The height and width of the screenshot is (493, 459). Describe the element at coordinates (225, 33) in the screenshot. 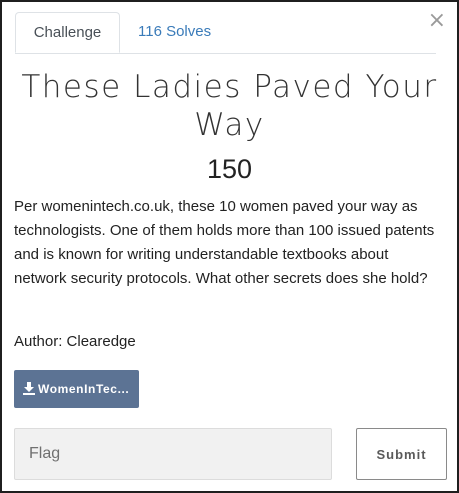

I see `challenge-tabs: Challenge 116 Solves` at that location.